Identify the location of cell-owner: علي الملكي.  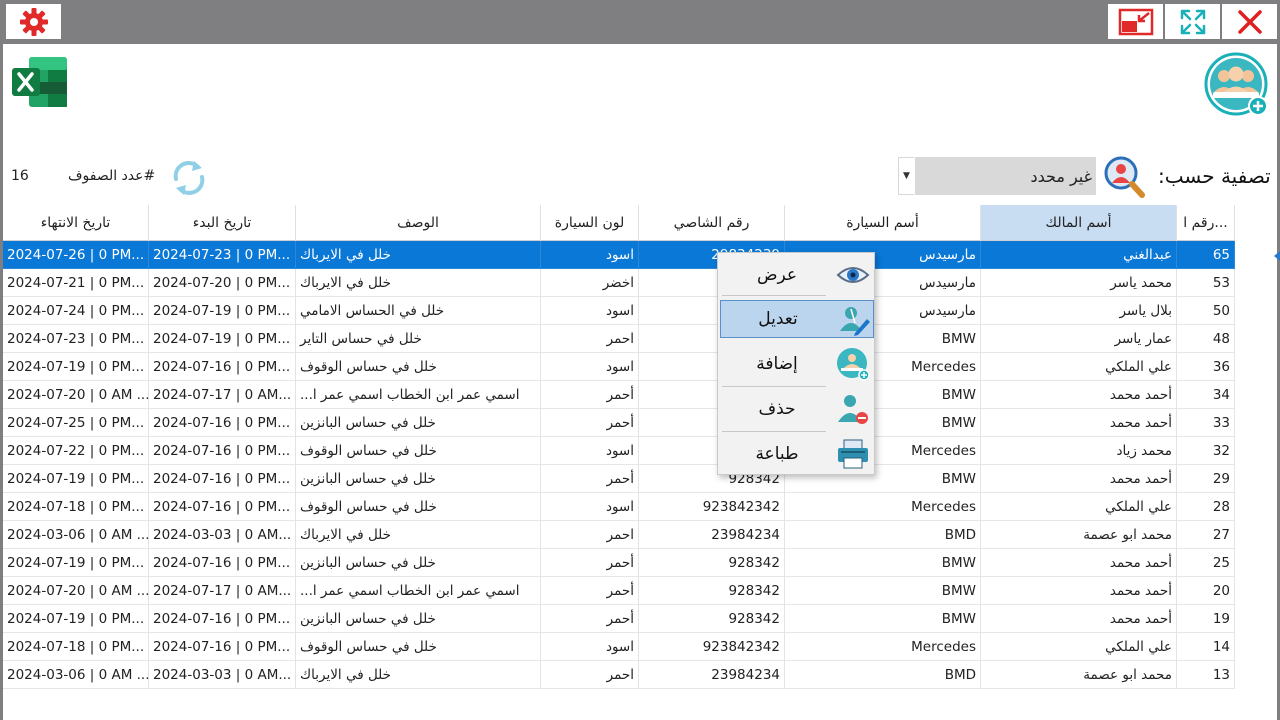
(1079, 507).